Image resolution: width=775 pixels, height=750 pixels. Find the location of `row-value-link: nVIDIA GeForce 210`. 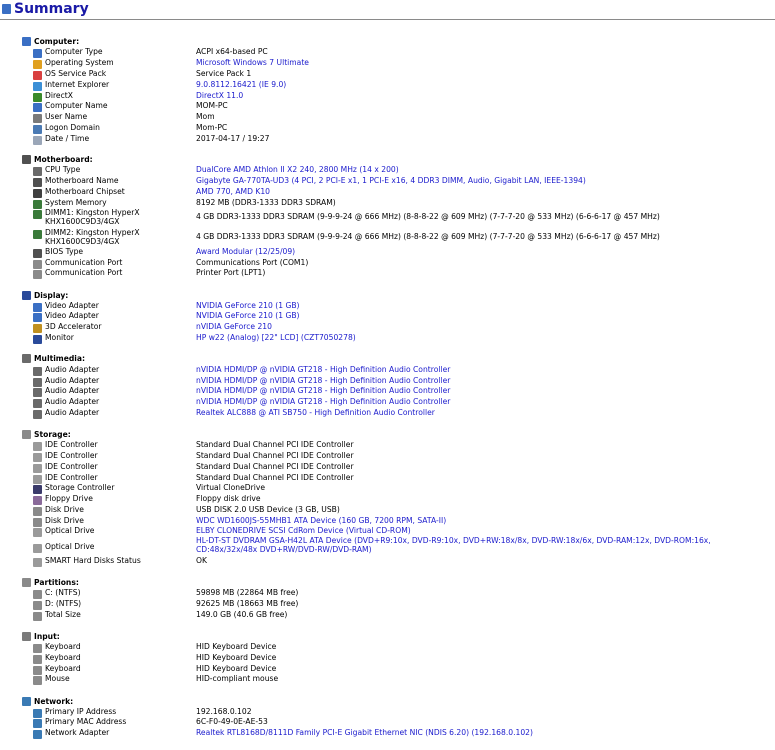

row-value-link: nVIDIA GeForce 210 is located at coordinates (485, 327).